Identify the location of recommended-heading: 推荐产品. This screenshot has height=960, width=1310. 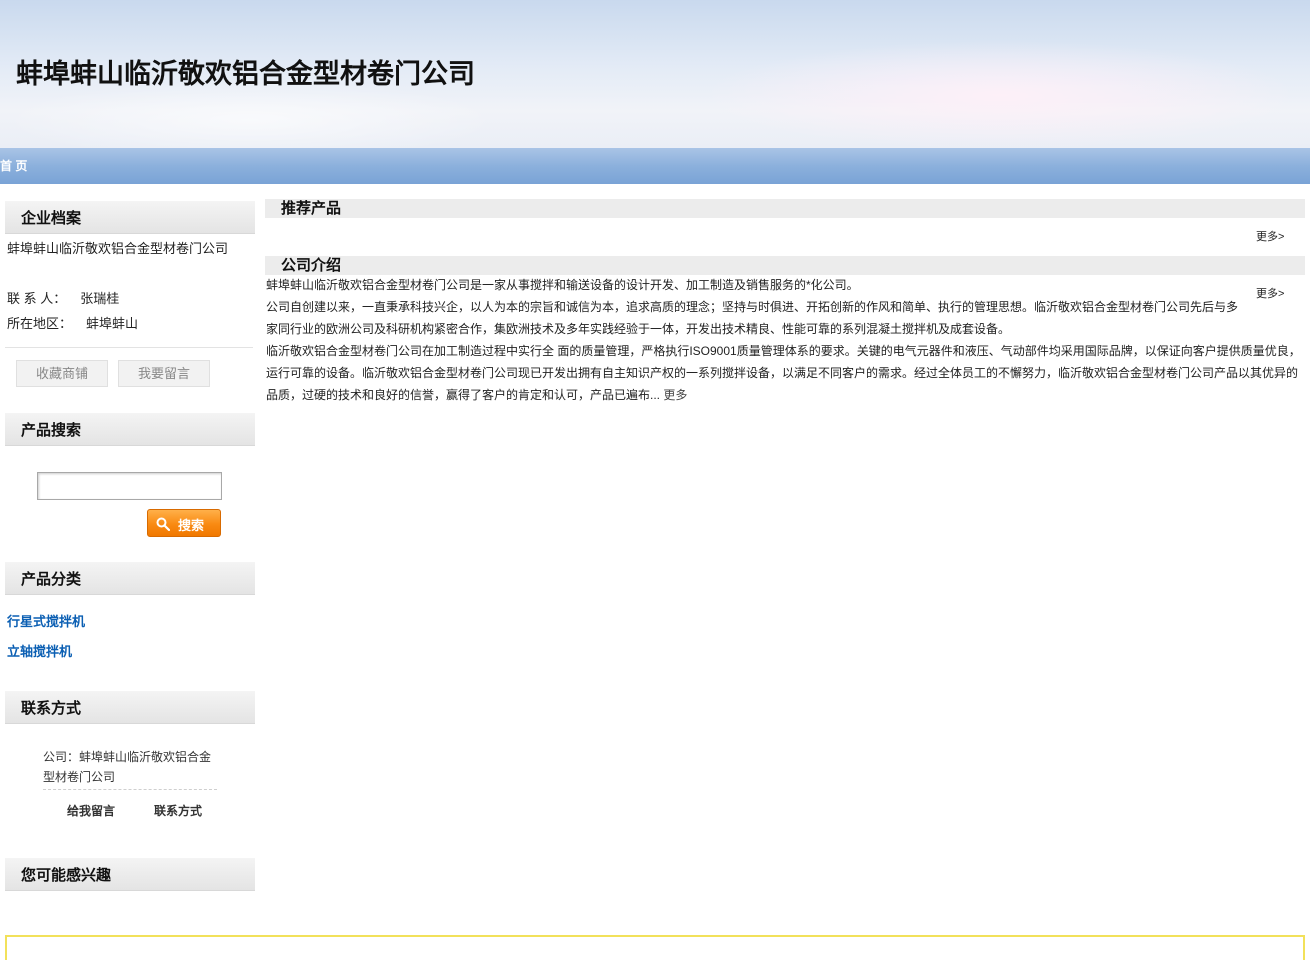
(785, 208).